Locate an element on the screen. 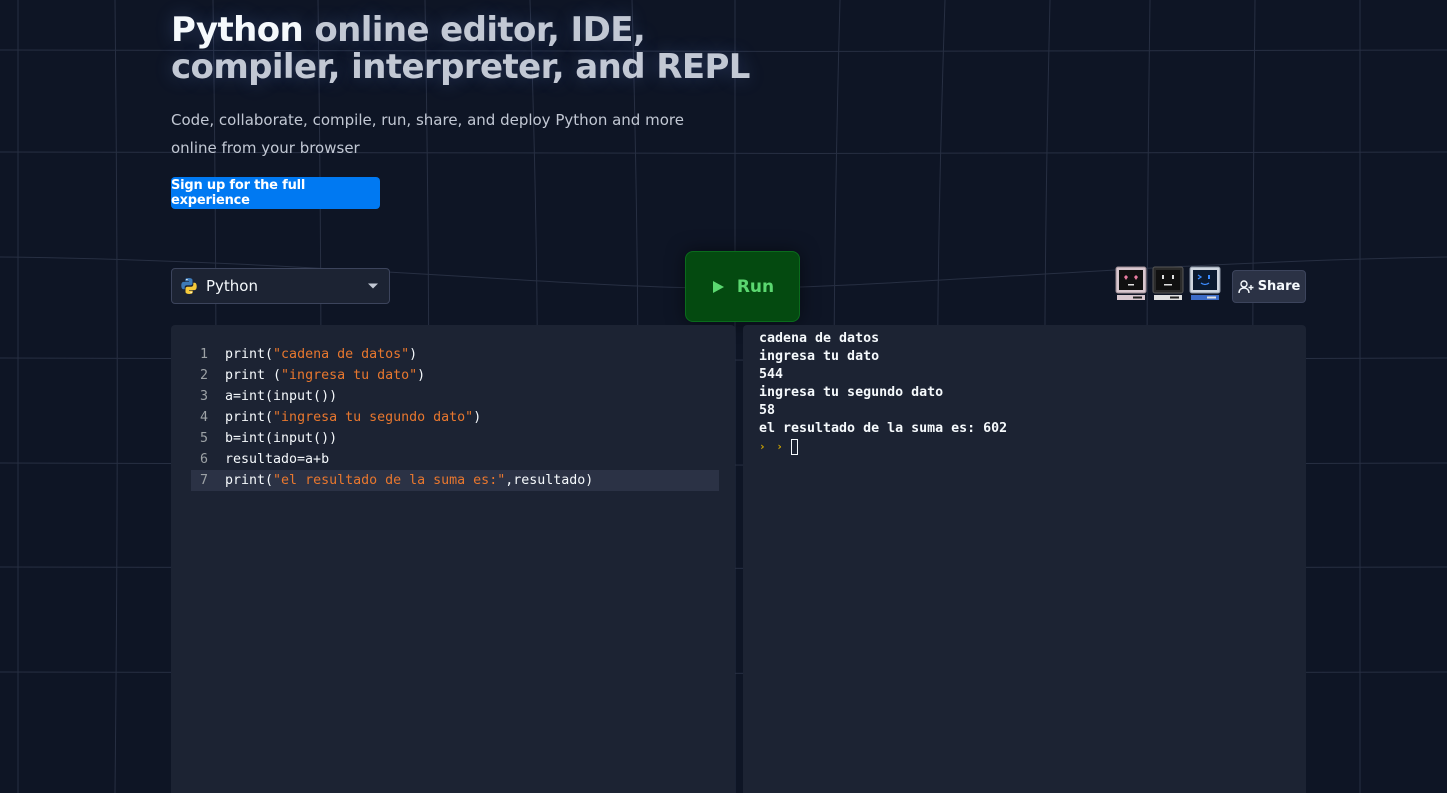  code-line: 4 print("ingresa tu segundo dato") is located at coordinates (455, 417).